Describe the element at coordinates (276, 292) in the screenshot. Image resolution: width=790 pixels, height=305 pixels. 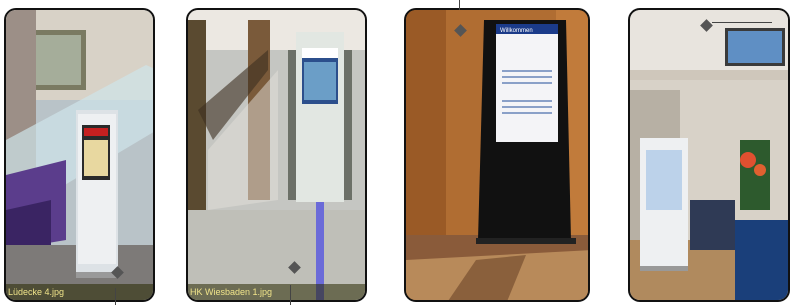
I see `photo-caption: HK Wiesbaden 1.jpg` at that location.